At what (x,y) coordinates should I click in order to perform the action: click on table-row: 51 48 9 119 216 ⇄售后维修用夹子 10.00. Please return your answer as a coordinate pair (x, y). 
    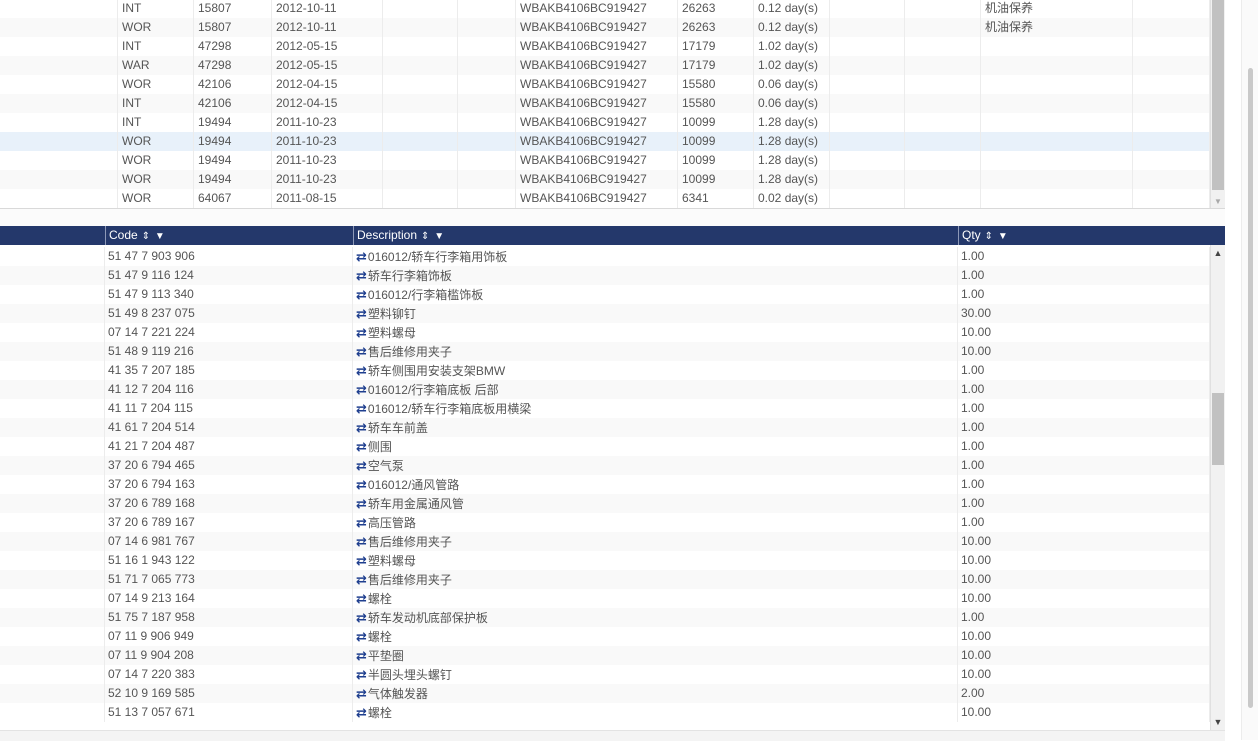
    Looking at the image, I should click on (605, 351).